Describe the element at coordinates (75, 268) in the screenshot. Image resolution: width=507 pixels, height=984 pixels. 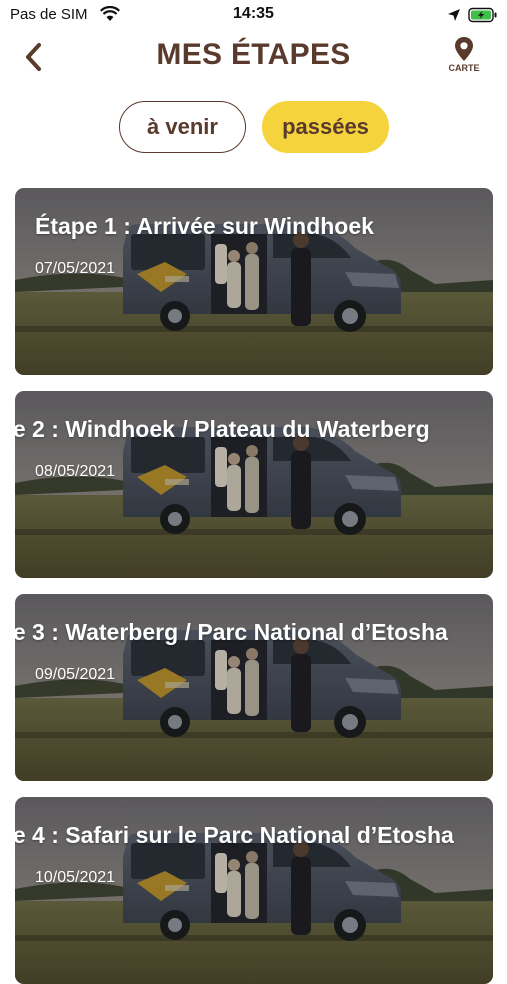
I see `stage-date: 07/05/2021` at that location.